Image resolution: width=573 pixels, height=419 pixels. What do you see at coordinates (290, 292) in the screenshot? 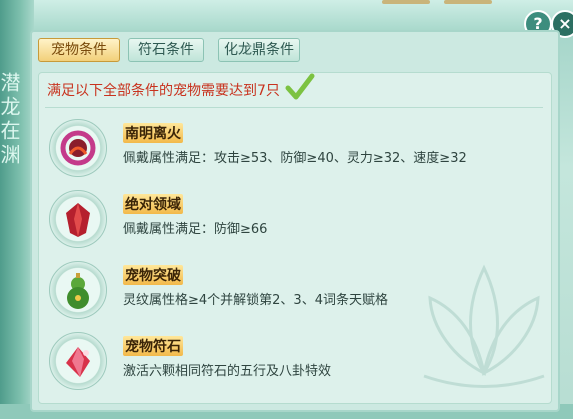
I see `condition-row: 宠物突破 灵纹属性格≥4个并解锁第2、3、4词条天赋格` at bounding box center [290, 292].